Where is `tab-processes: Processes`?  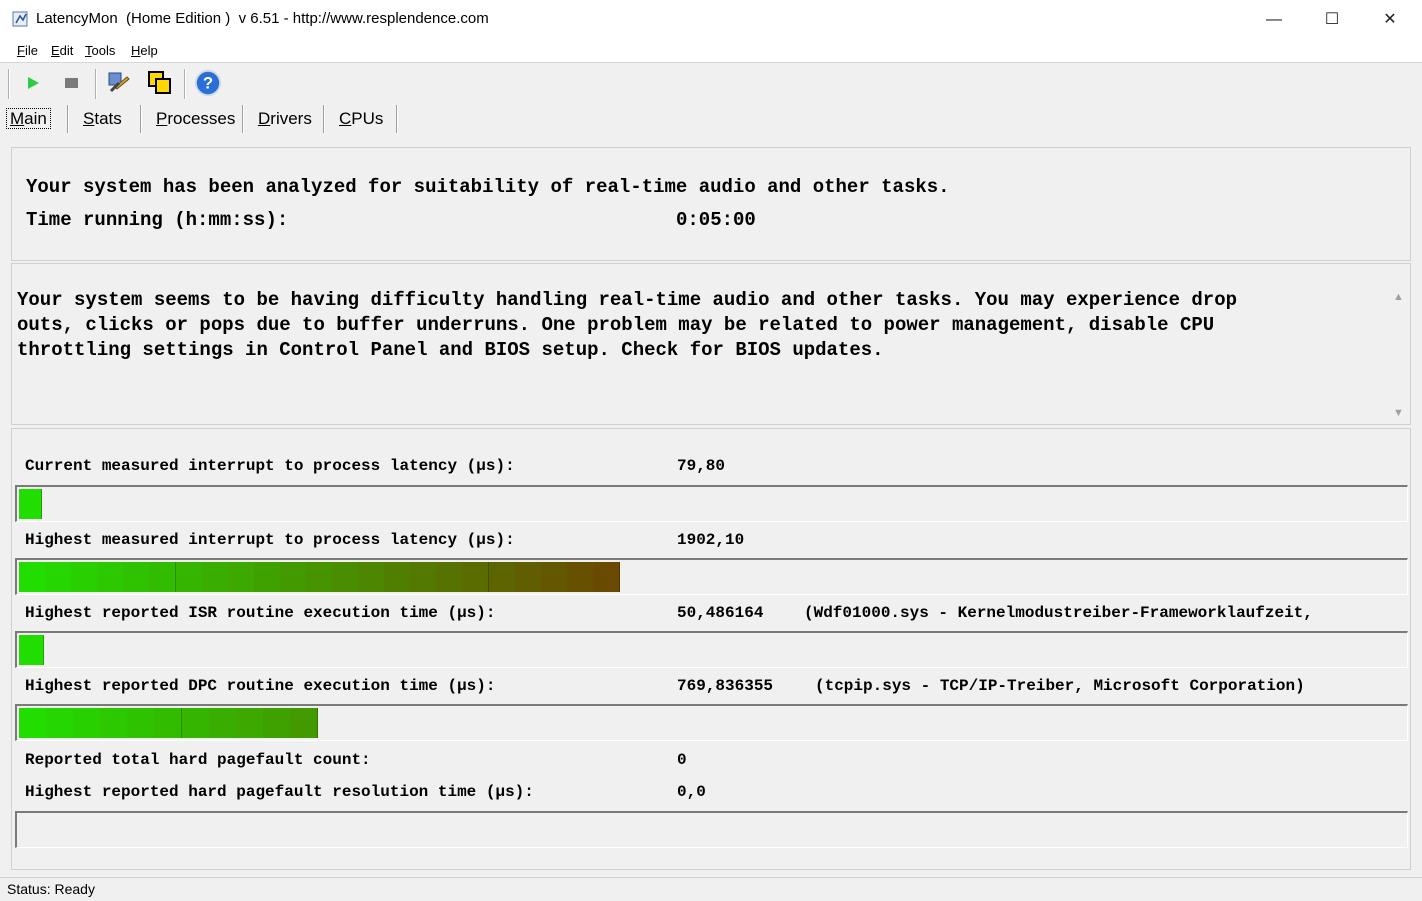 tab-processes: Processes is located at coordinates (195, 119).